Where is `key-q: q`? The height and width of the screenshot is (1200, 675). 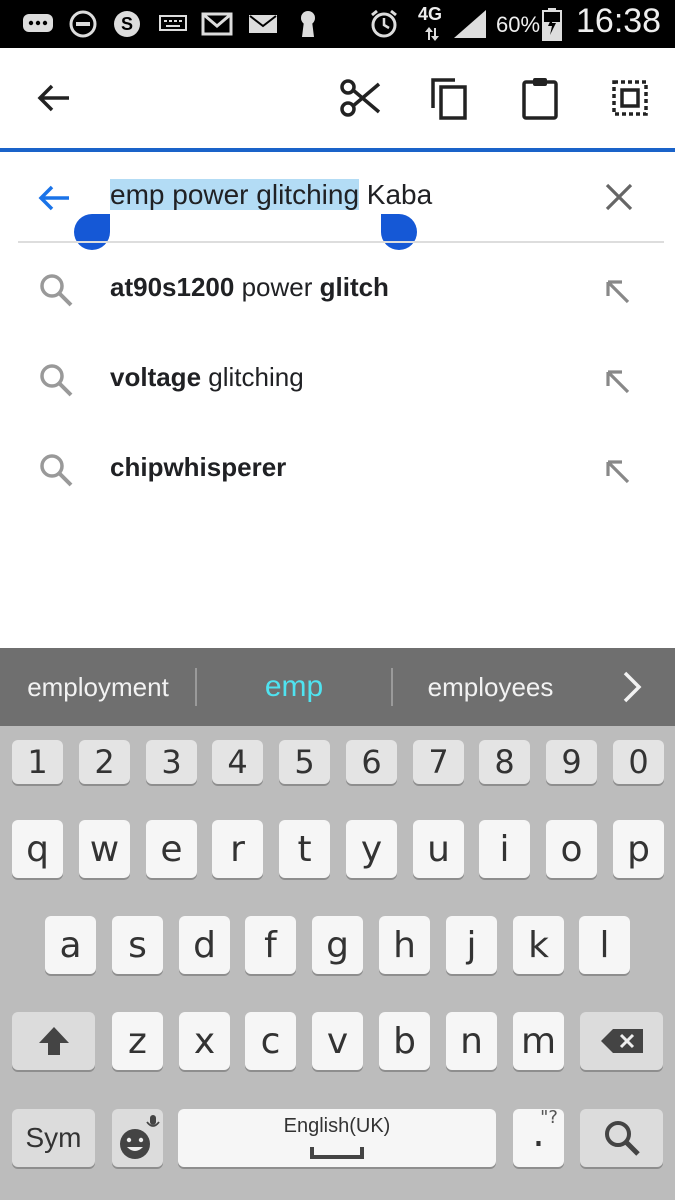
key-q: q is located at coordinates (37, 849).